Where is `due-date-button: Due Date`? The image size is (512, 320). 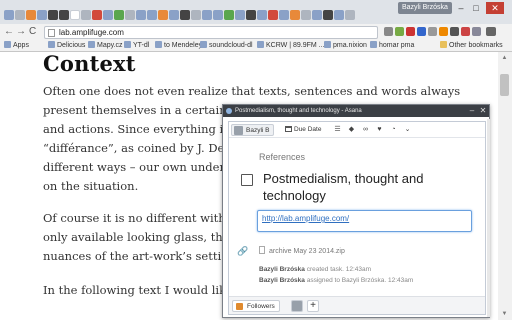
due-date-button: Due Date is located at coordinates (303, 130).